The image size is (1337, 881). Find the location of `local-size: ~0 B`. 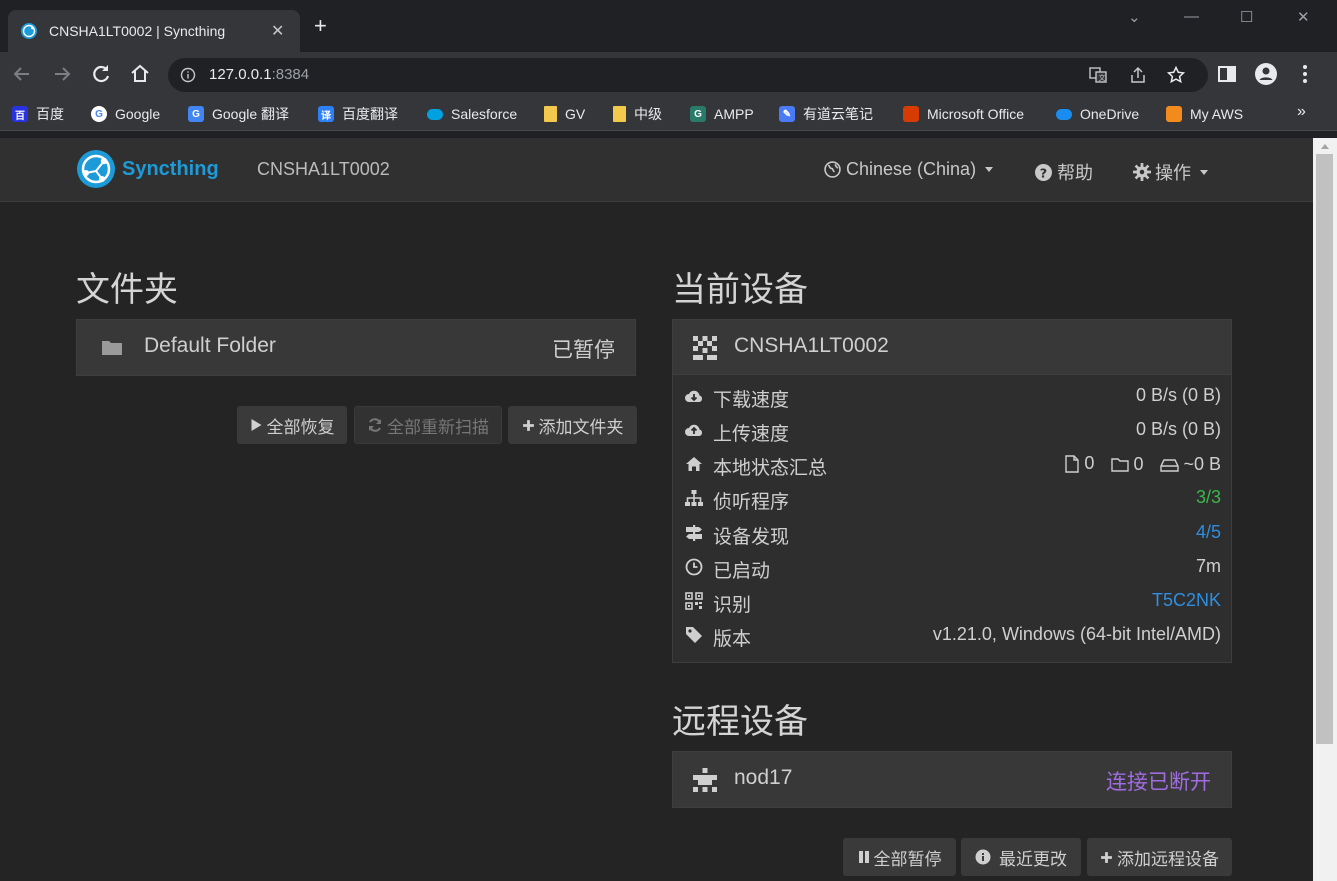

local-size: ~0 B is located at coordinates (1190, 464).